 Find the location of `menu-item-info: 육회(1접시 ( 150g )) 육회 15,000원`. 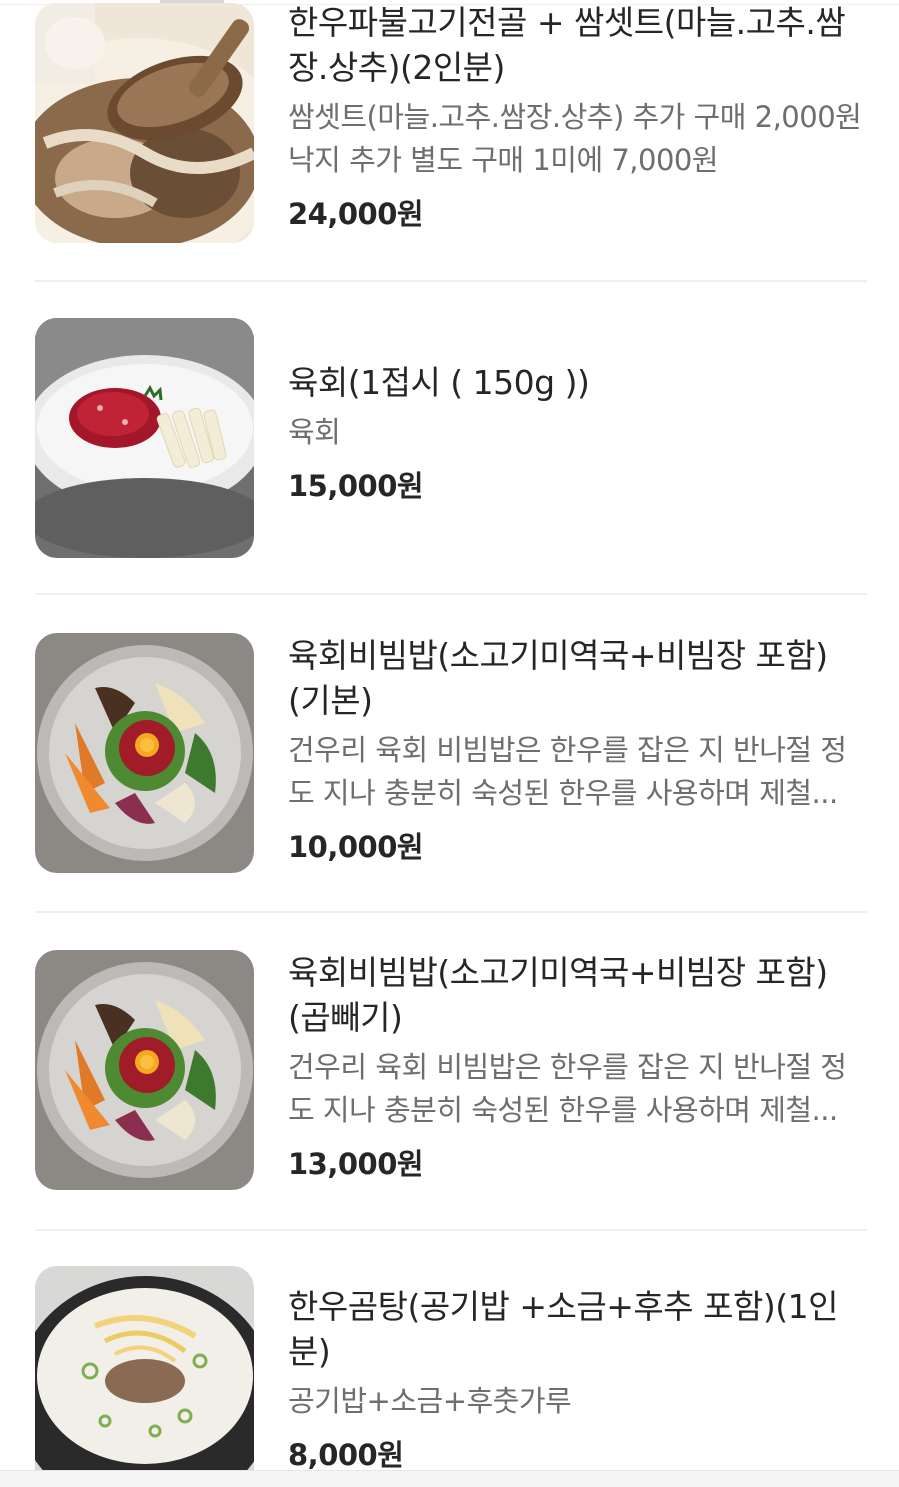

menu-item-info: 육회(1접시 ( 150g )) 육회 15,000원 is located at coordinates (575, 433).